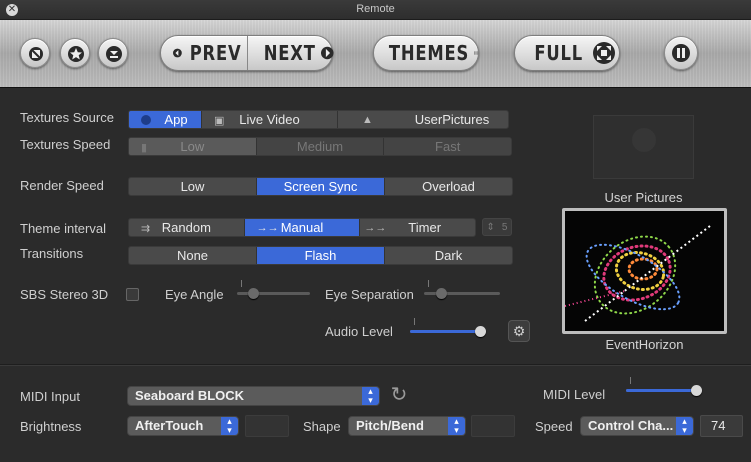 The image size is (751, 462). I want to click on render-speed-screen-sync: Screen Sync, so click(321, 186).